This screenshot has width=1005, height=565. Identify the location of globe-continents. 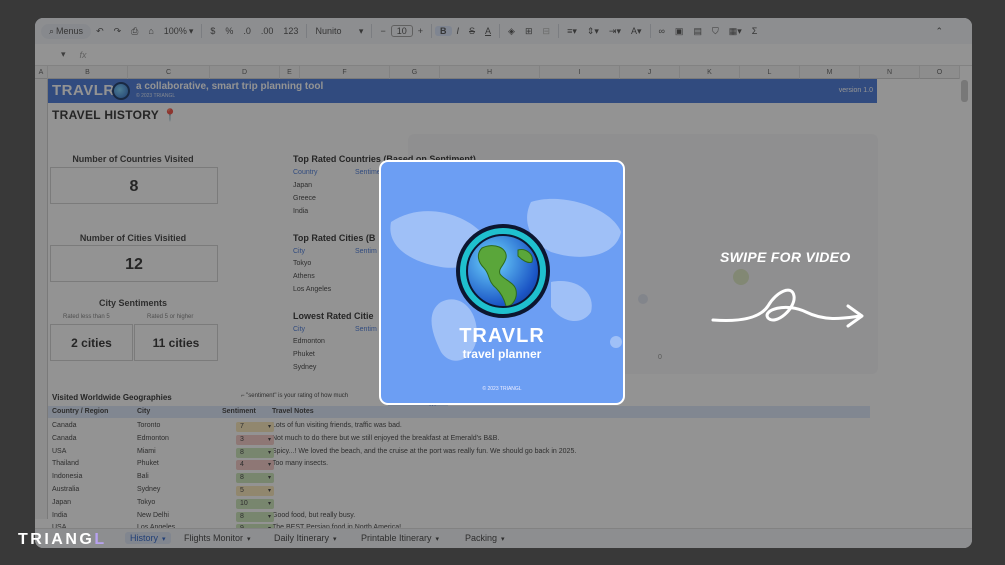
(503, 271).